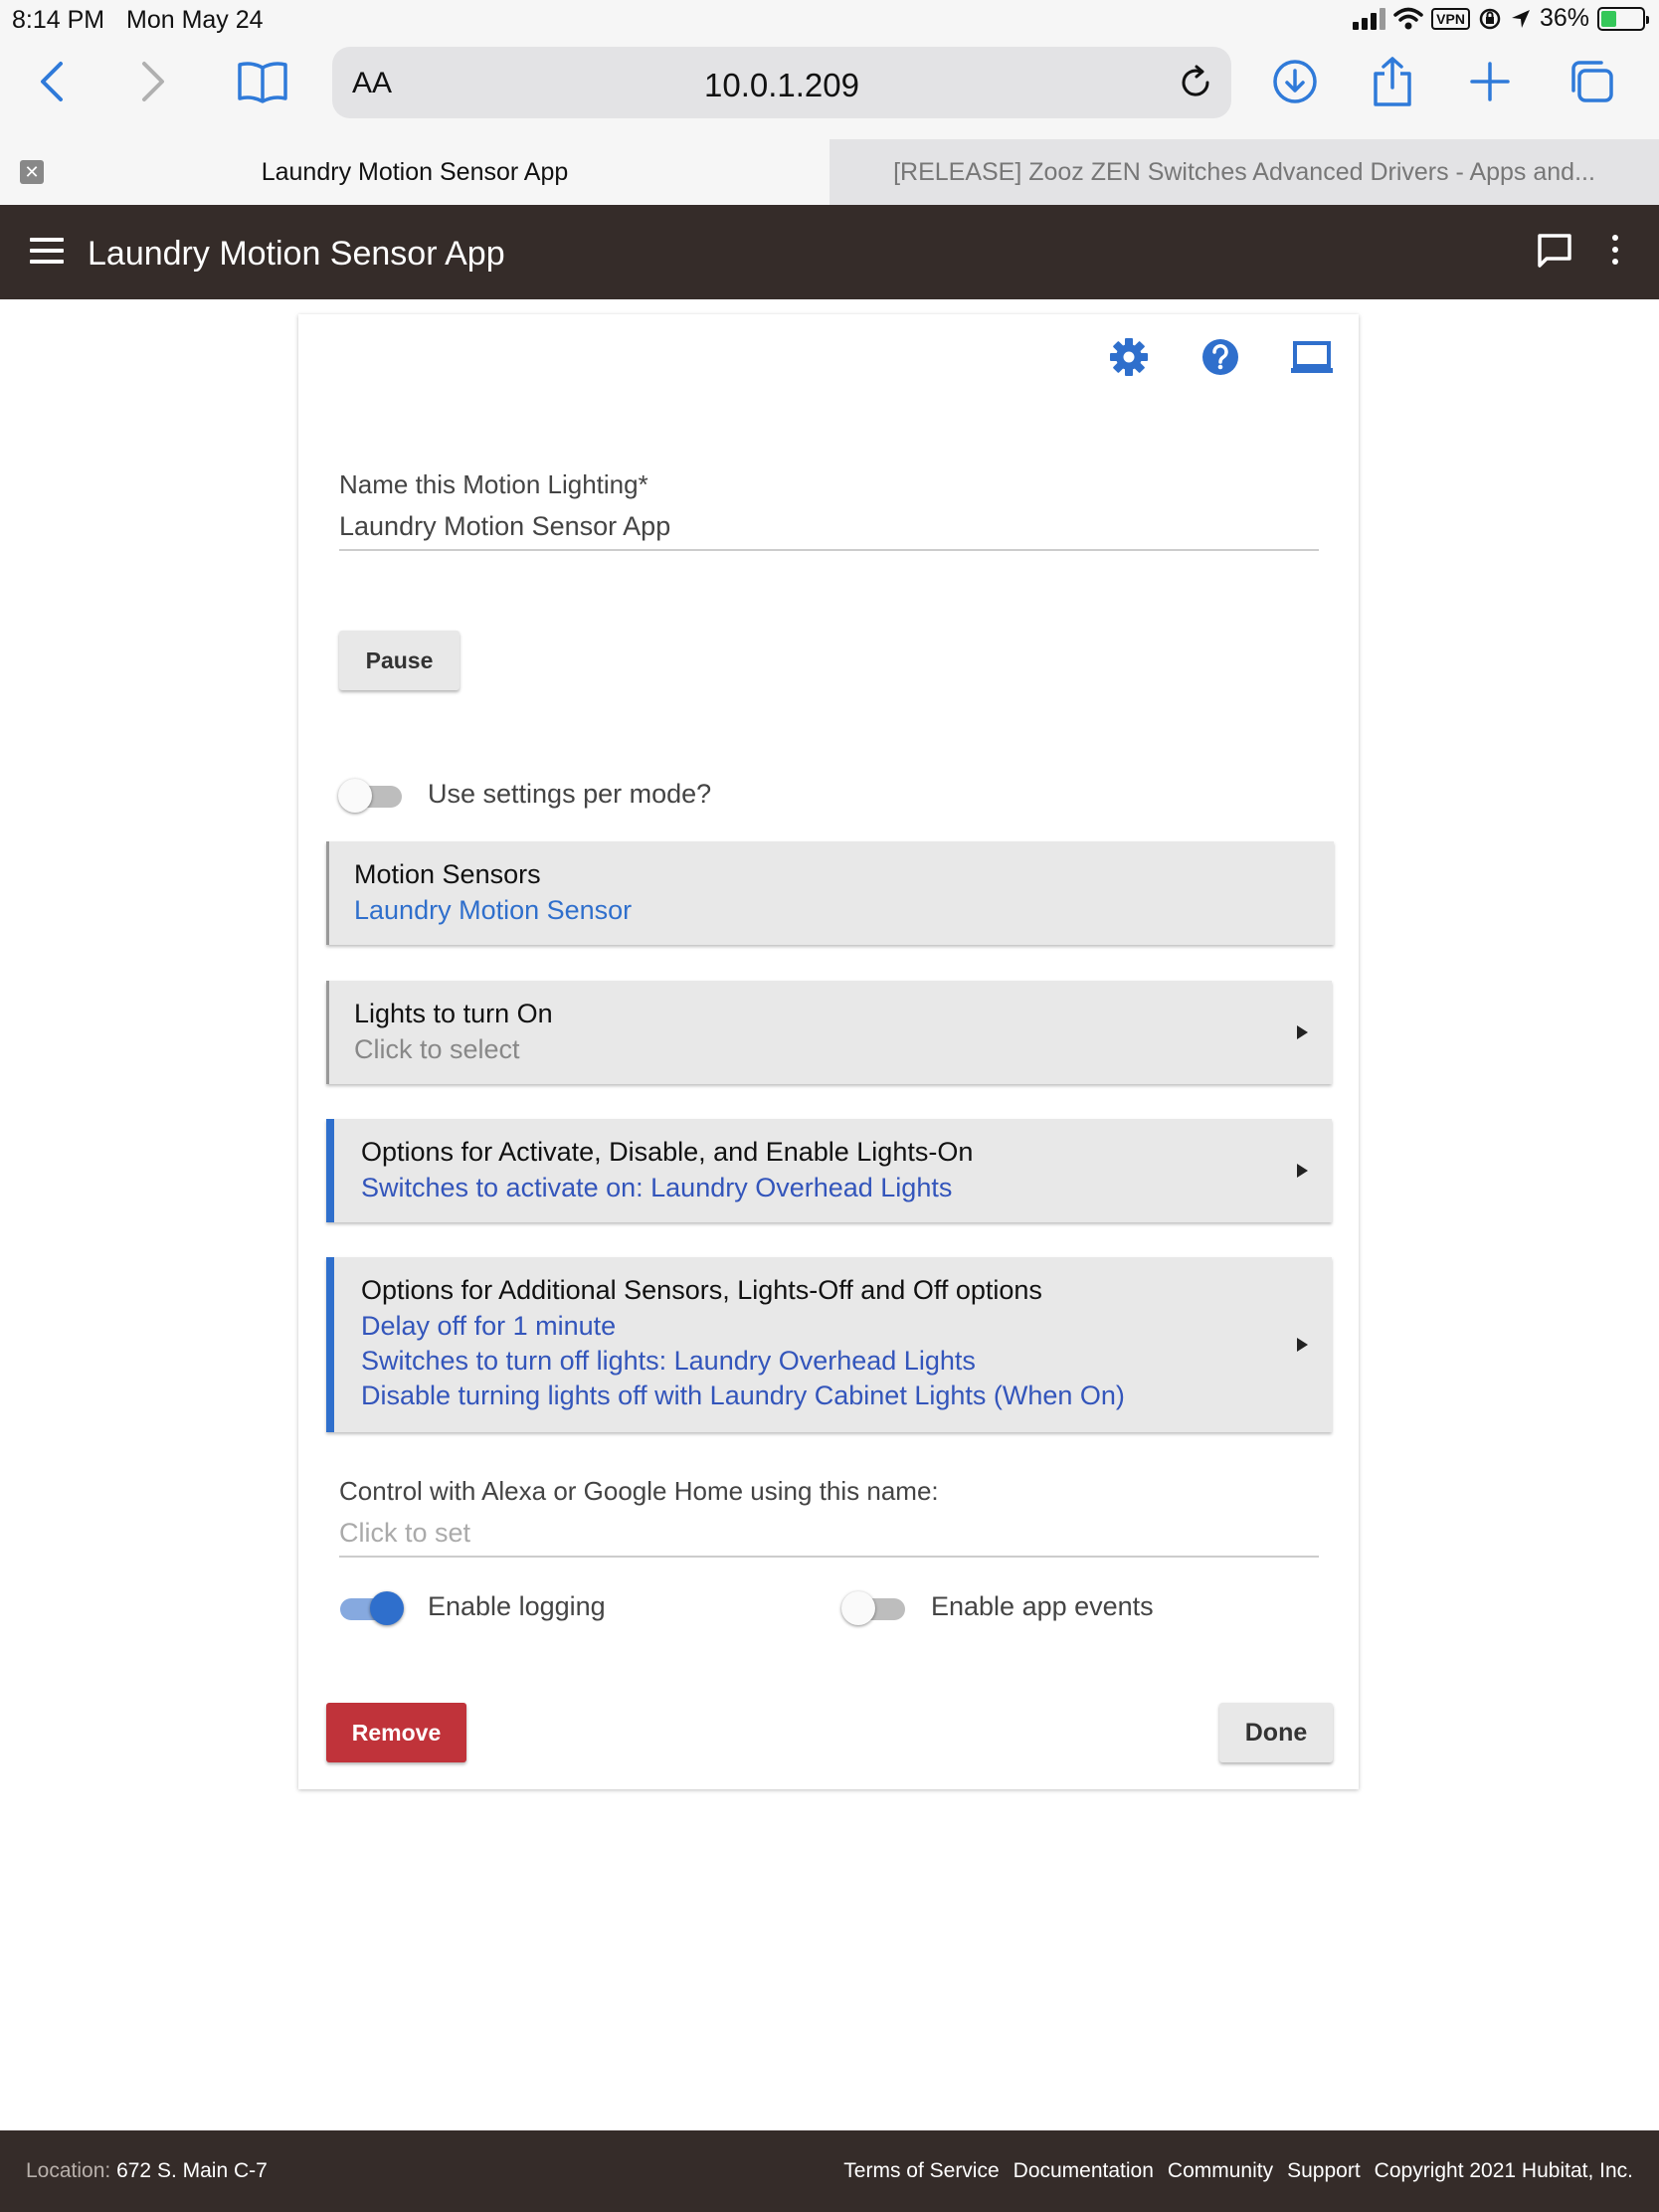  Describe the element at coordinates (489, 1326) in the screenshot. I see `section-detail: Delay off for 1 minute` at that location.